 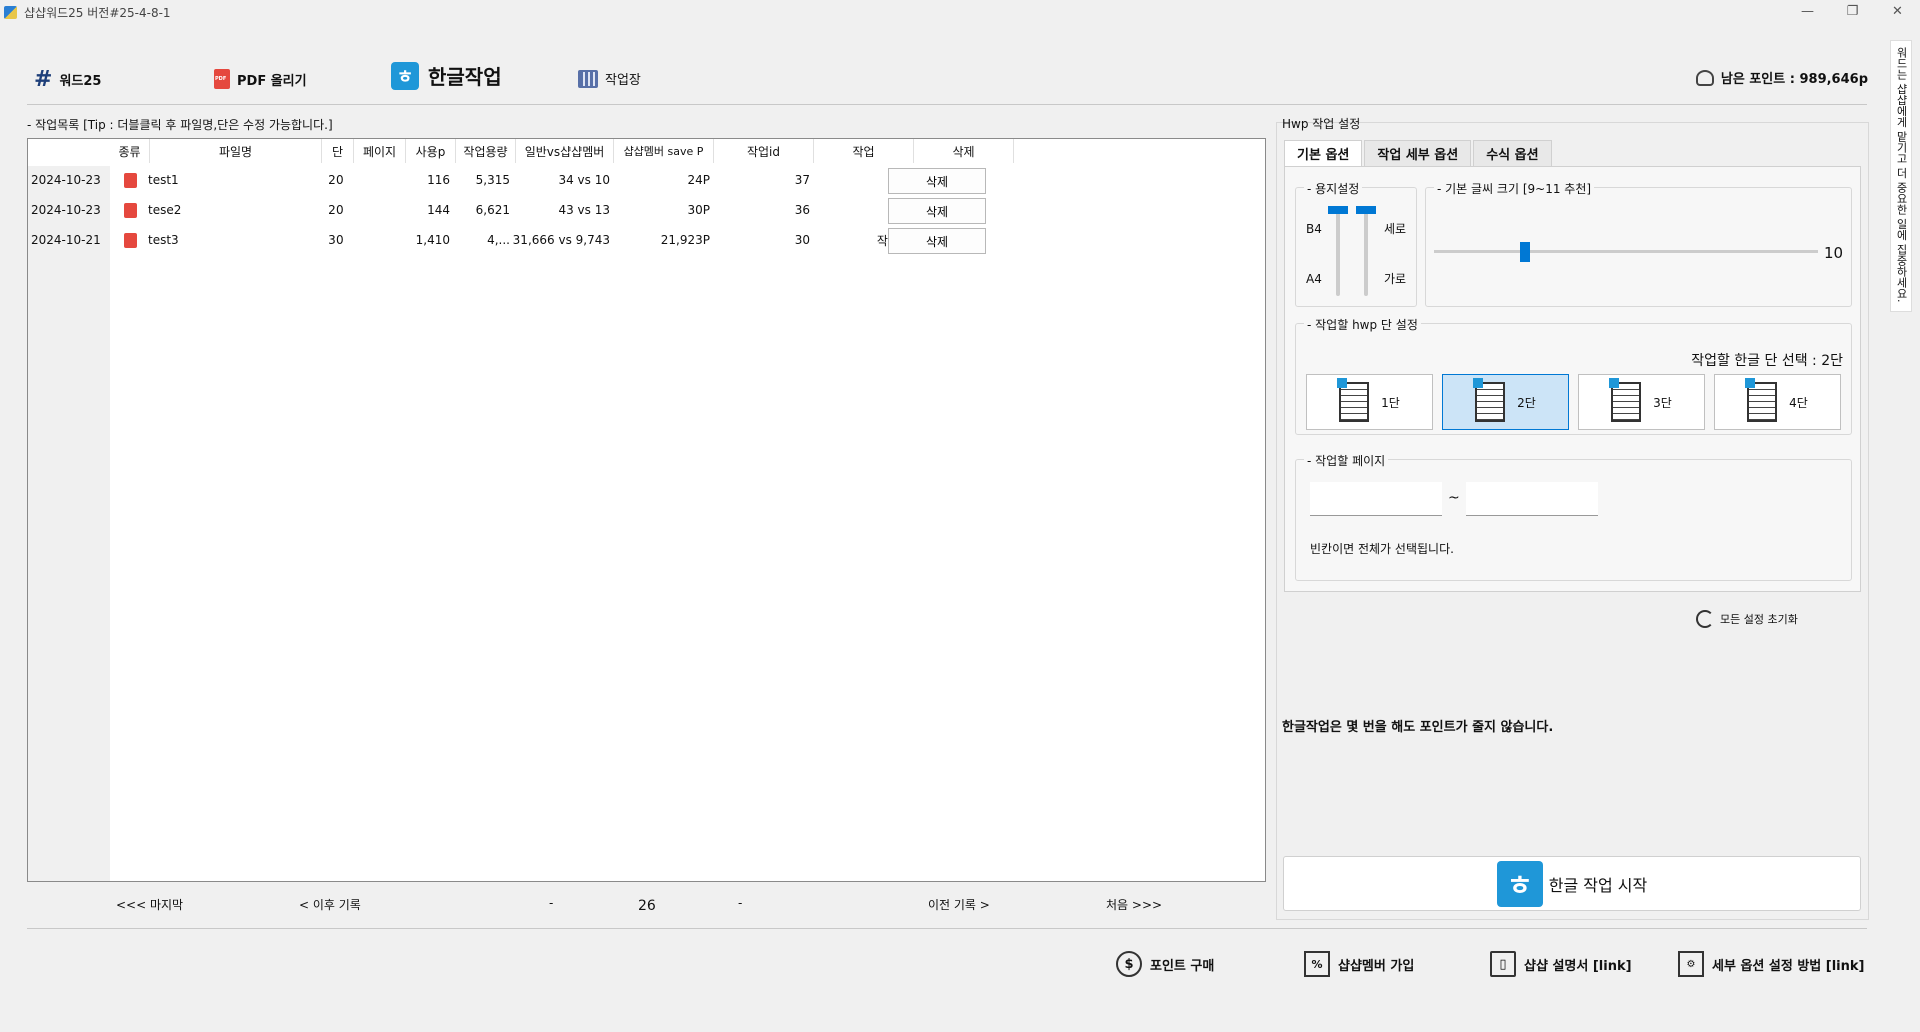 What do you see at coordinates (1489, 400) in the screenshot?
I see `page-2col-icon` at bounding box center [1489, 400].